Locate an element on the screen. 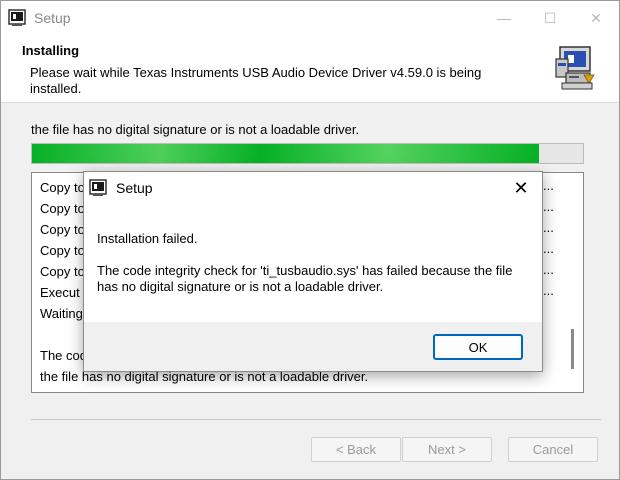  dialog-footer: OK is located at coordinates (313, 346).